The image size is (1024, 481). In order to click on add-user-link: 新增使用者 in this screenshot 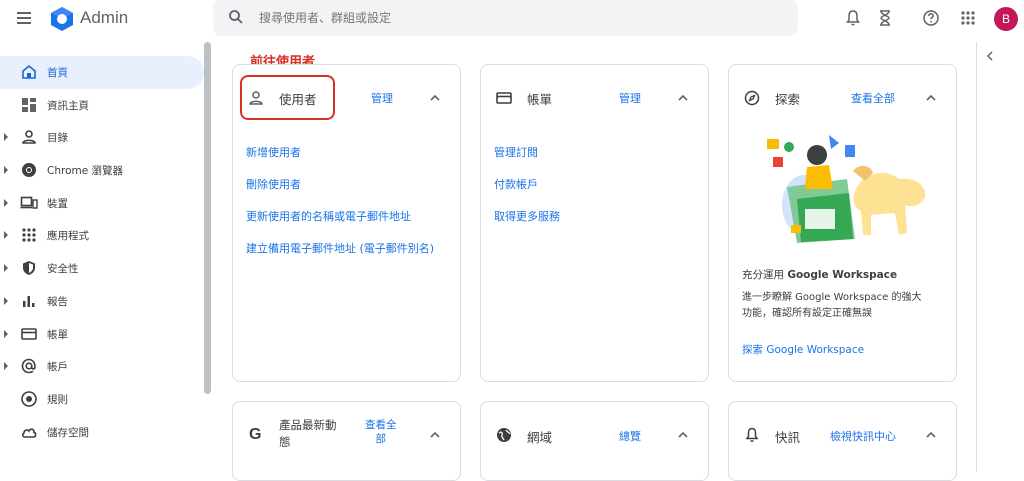, I will do `click(273, 152)`.